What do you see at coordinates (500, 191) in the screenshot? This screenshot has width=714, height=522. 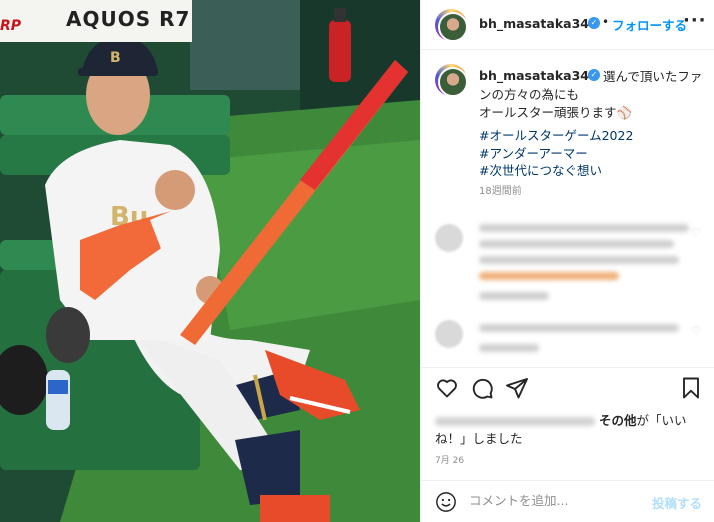 I see `caption-time-ago: 18週間前` at bounding box center [500, 191].